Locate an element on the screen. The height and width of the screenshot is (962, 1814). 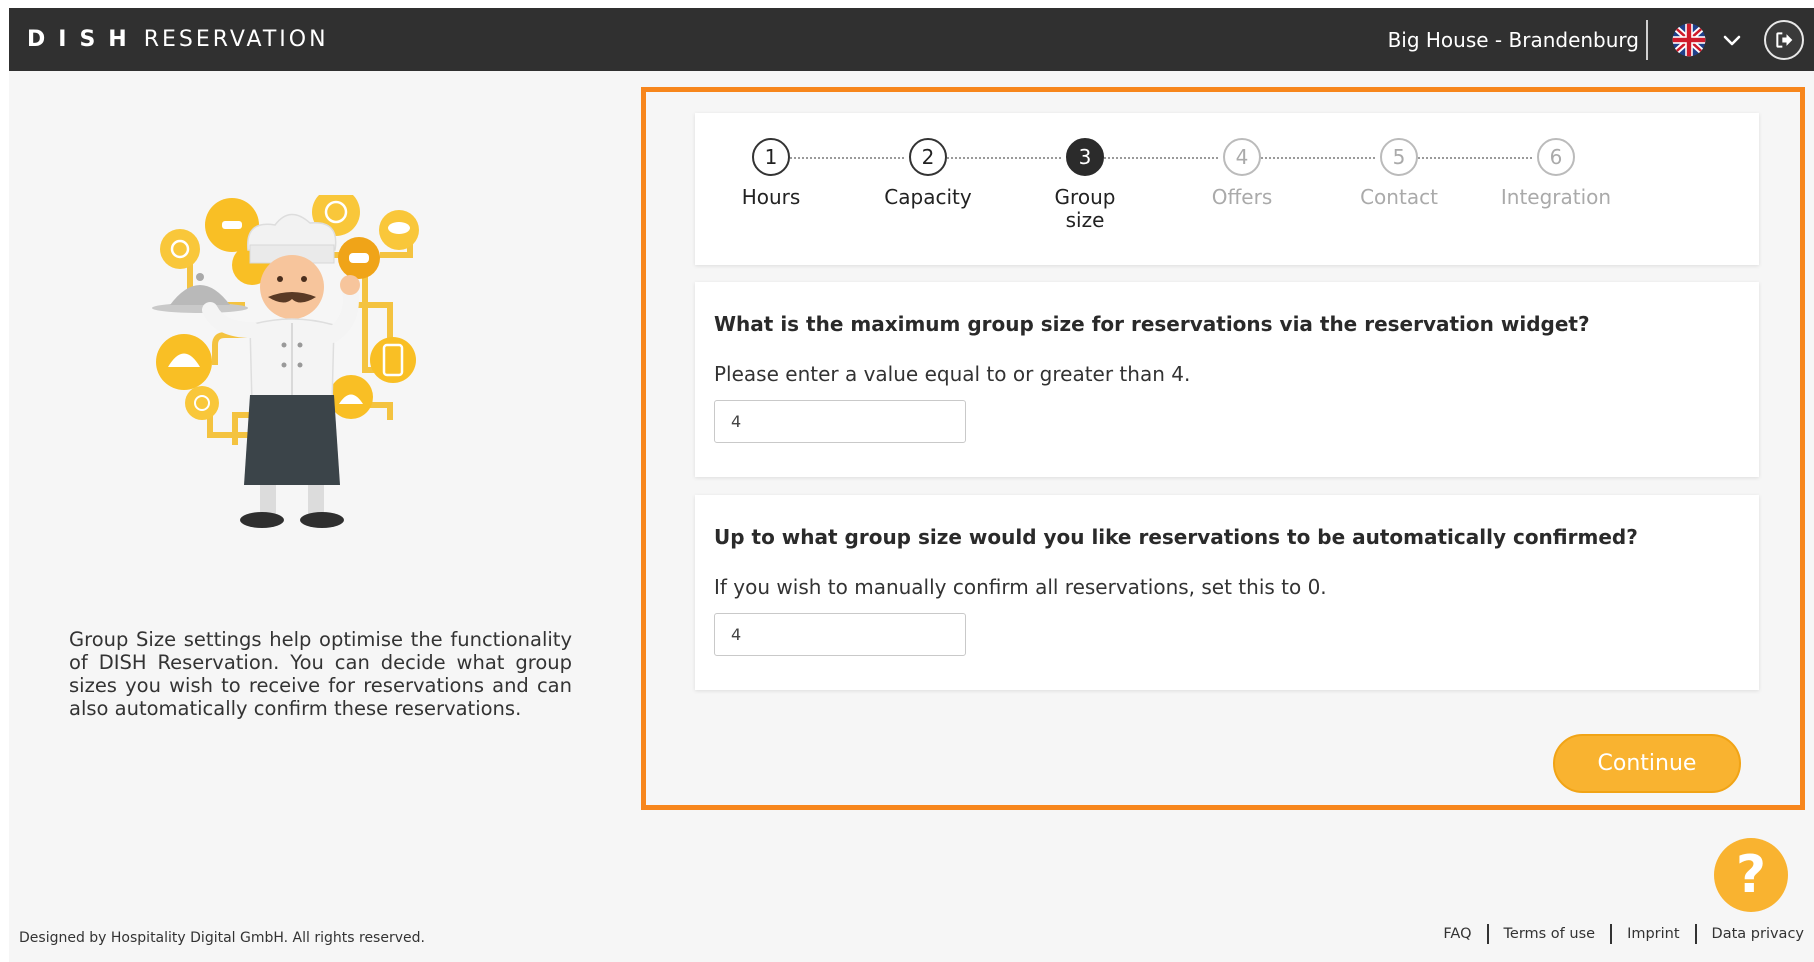
chef-illustration is located at coordinates (285, 361).